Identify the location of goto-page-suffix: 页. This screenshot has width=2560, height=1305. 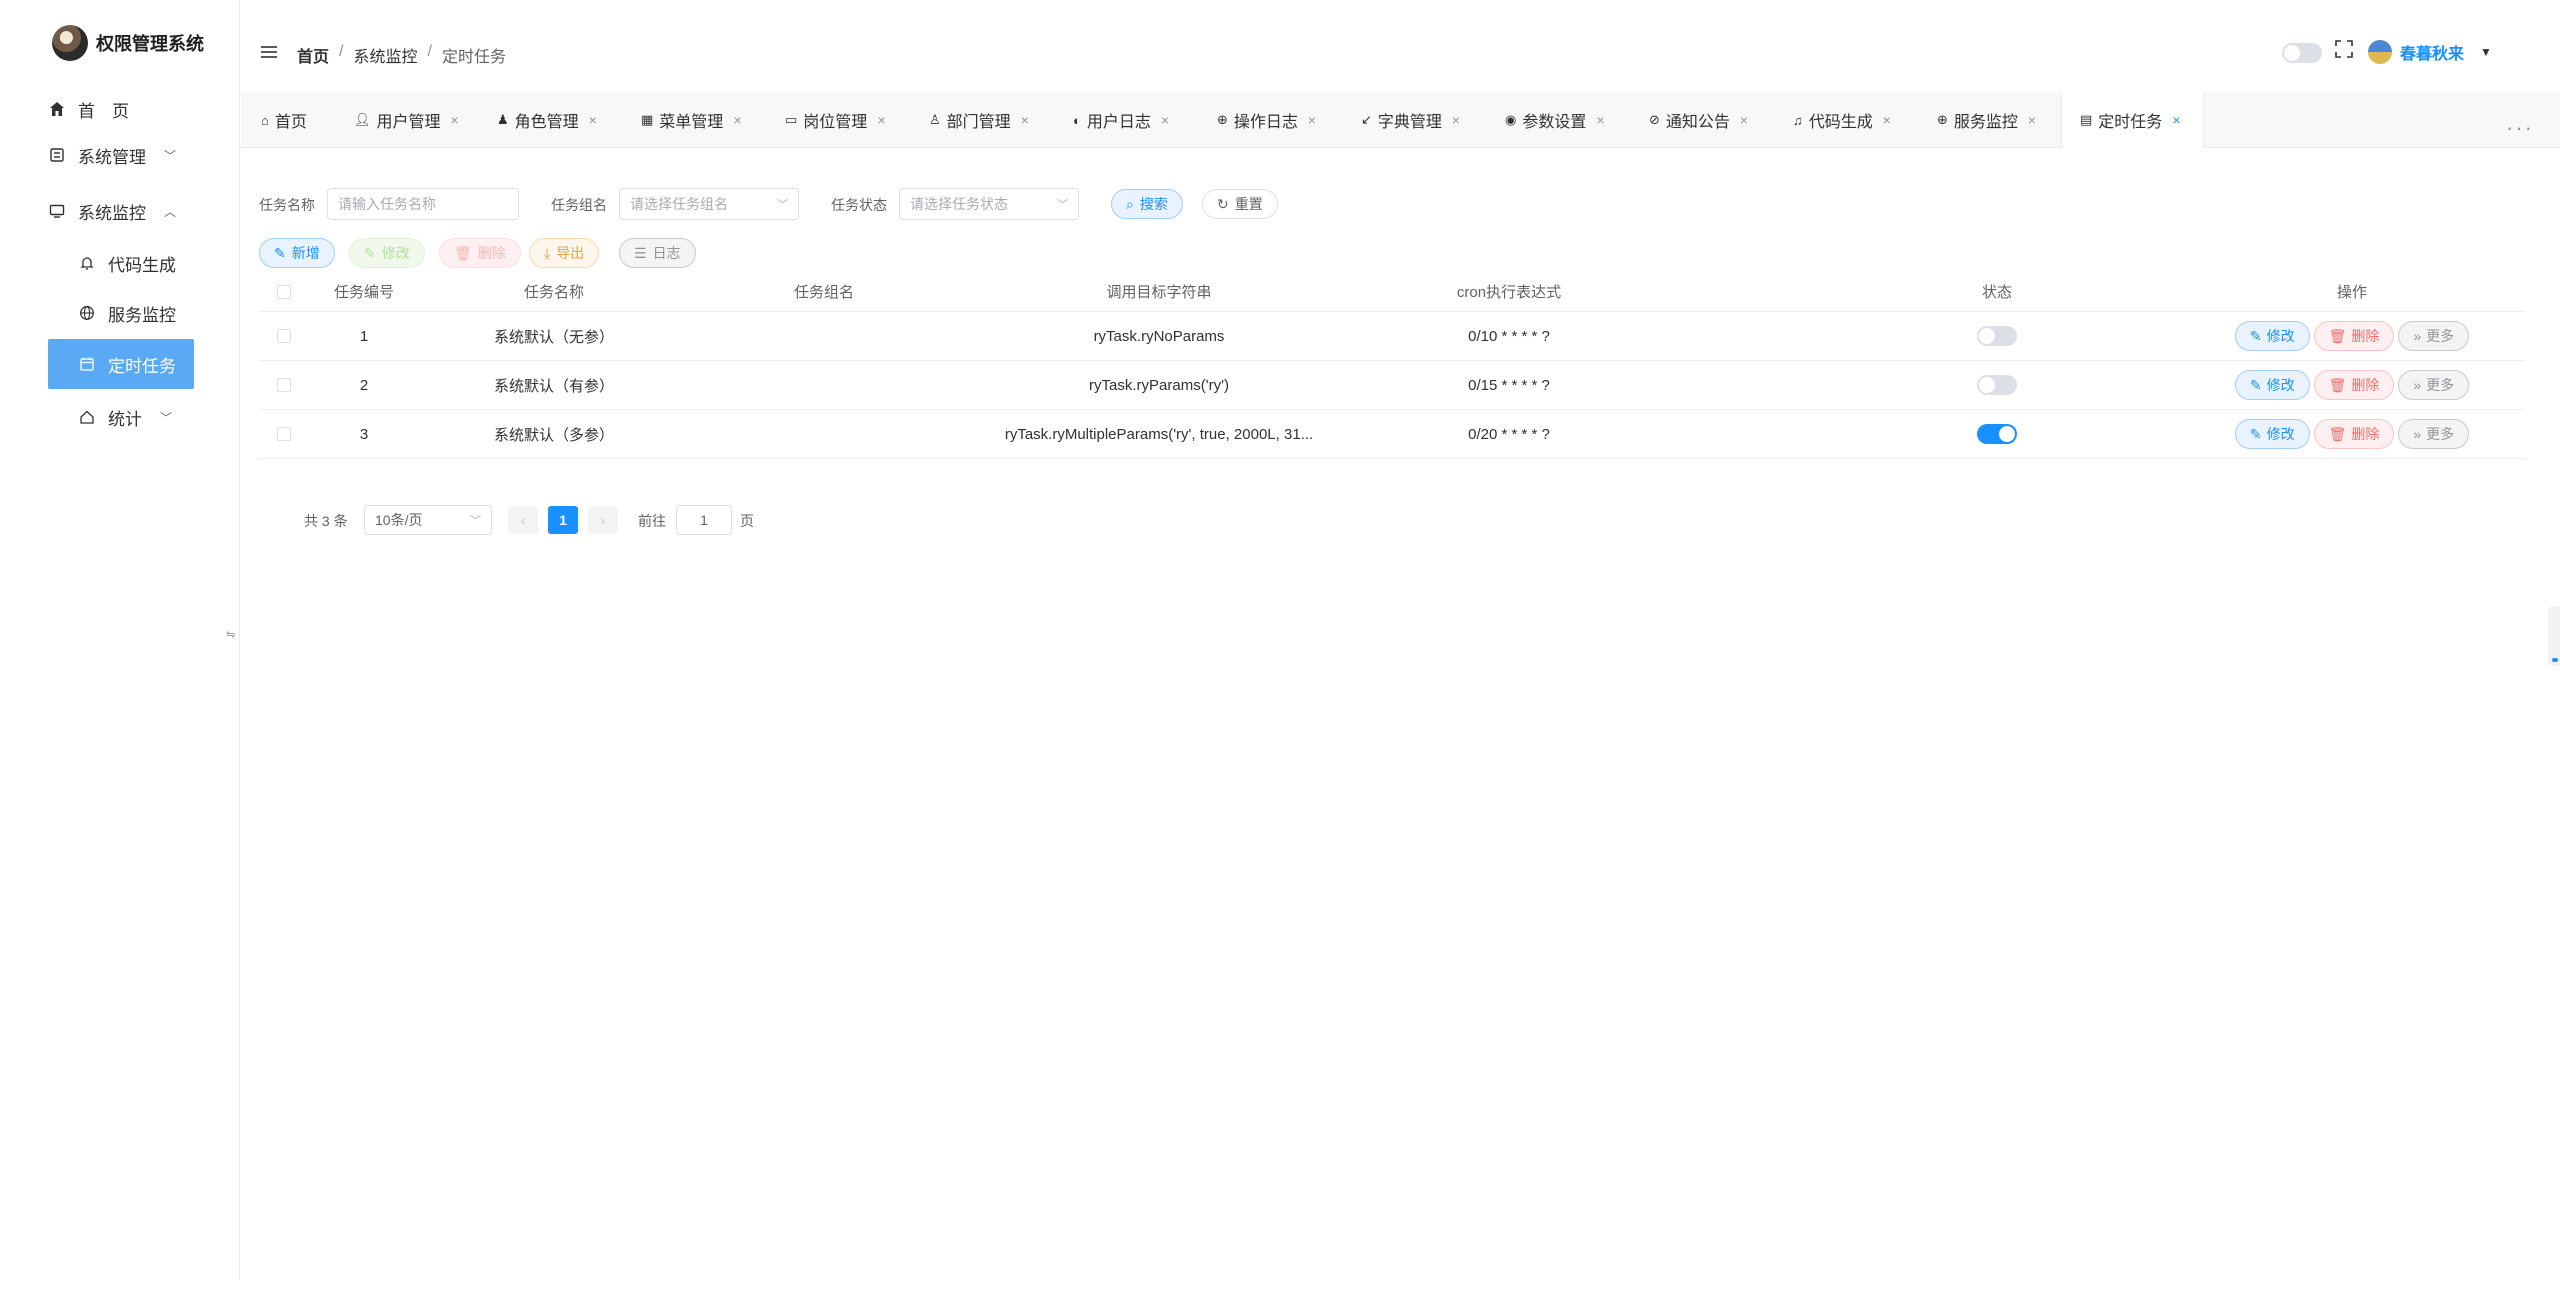
(747, 521).